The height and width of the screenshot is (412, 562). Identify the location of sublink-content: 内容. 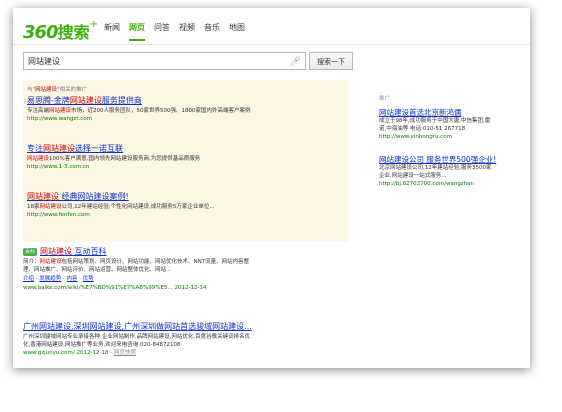
(72, 279).